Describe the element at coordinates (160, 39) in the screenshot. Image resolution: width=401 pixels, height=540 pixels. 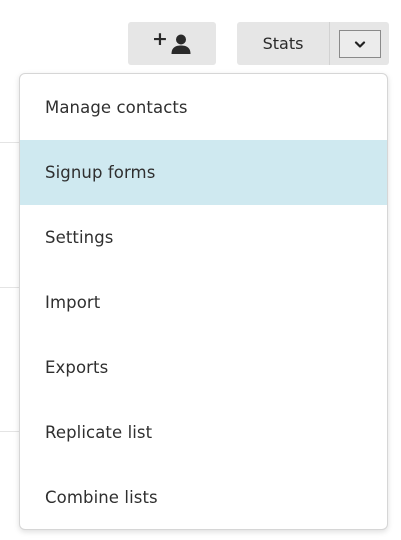
I see `plus-glyph: +` at that location.